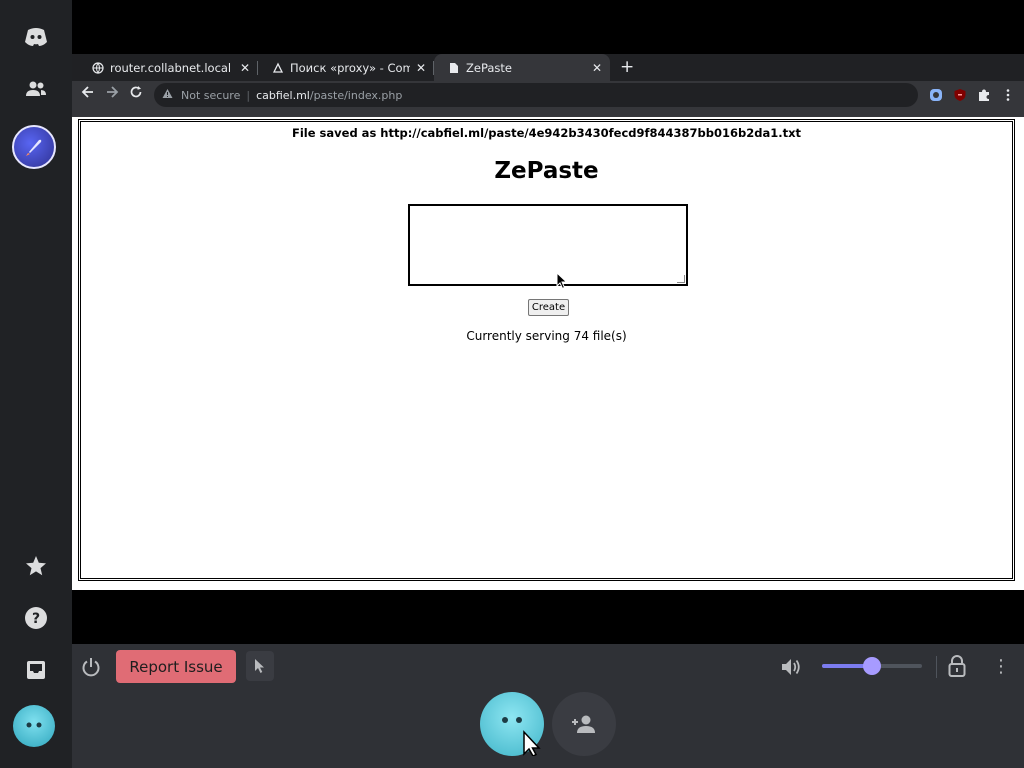 This screenshot has width=1024, height=768. Describe the element at coordinates (356, 95) in the screenshot. I see `url-path: /paste/index.php` at that location.